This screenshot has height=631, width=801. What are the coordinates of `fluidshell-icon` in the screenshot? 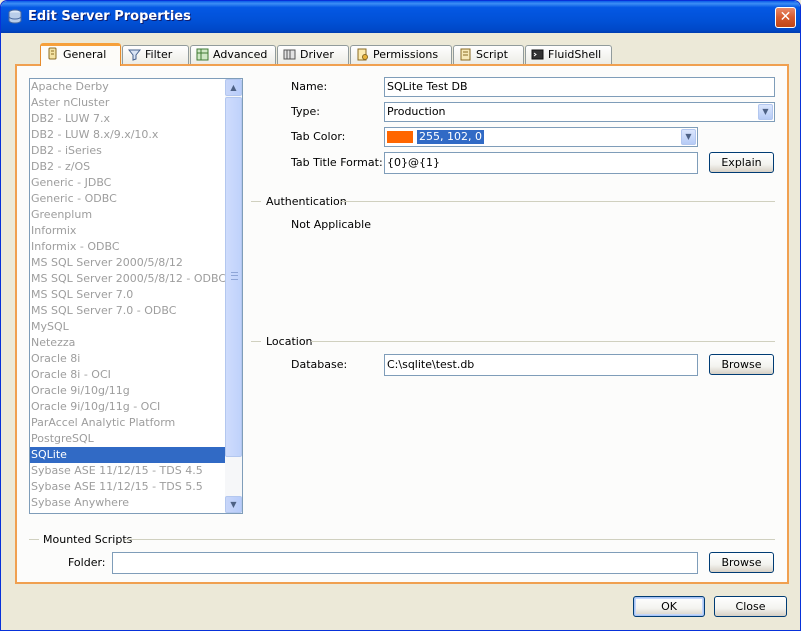 It's located at (537, 54).